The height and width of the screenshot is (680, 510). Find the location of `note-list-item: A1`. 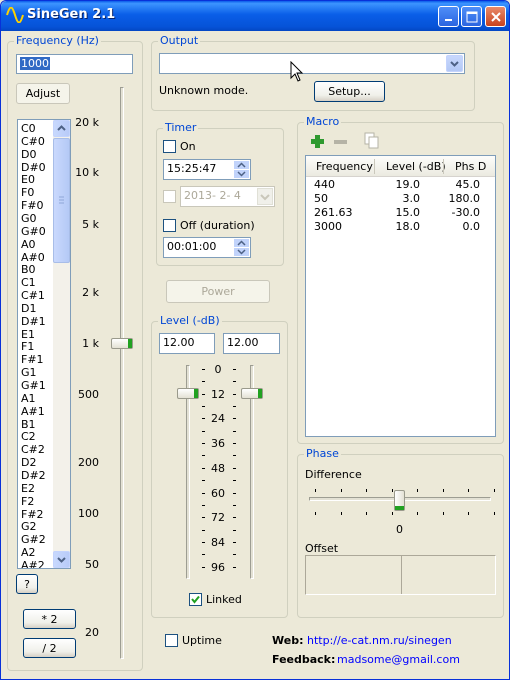

note-list-item: A1 is located at coordinates (28, 399).